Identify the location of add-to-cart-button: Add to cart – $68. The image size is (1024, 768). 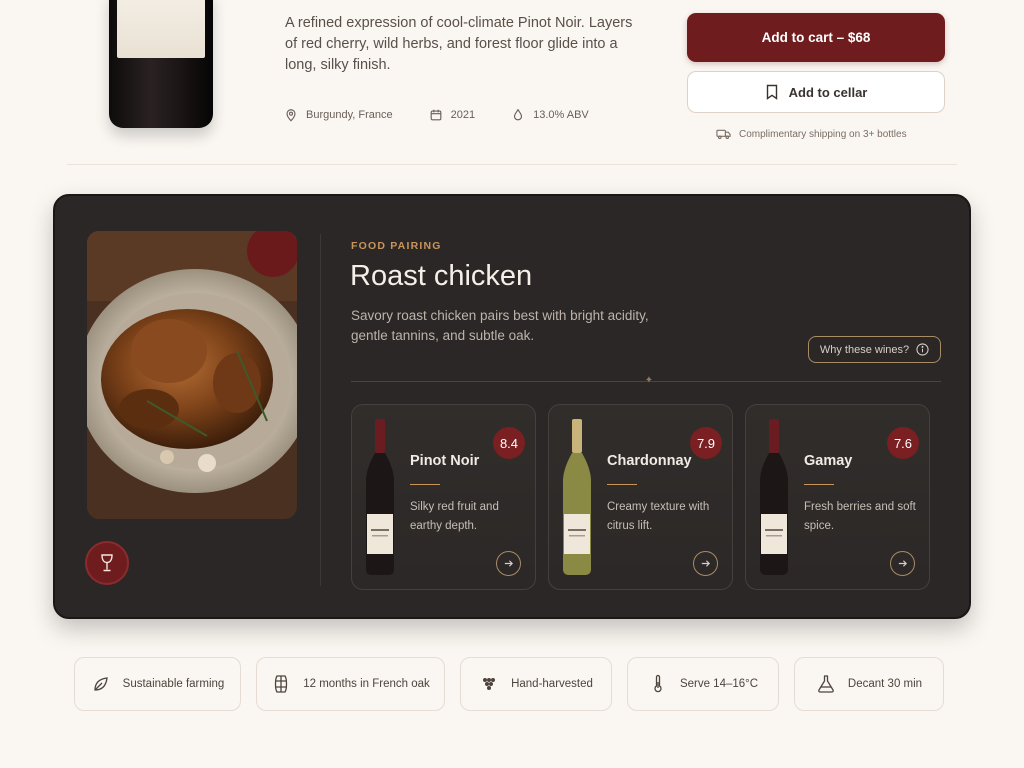
(816, 37).